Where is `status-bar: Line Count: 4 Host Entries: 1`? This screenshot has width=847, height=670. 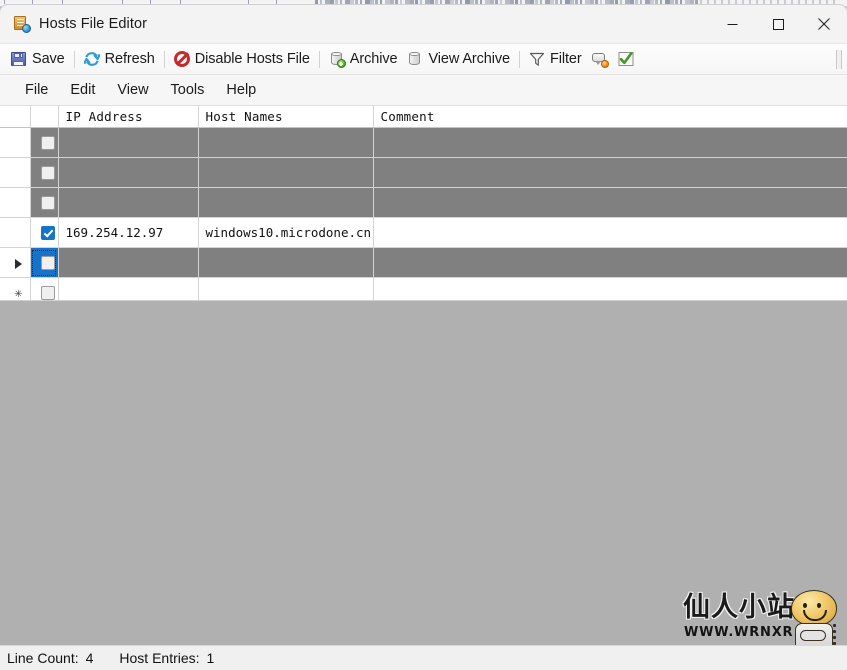
status-bar: Line Count: 4 Host Entries: 1 is located at coordinates (423, 657).